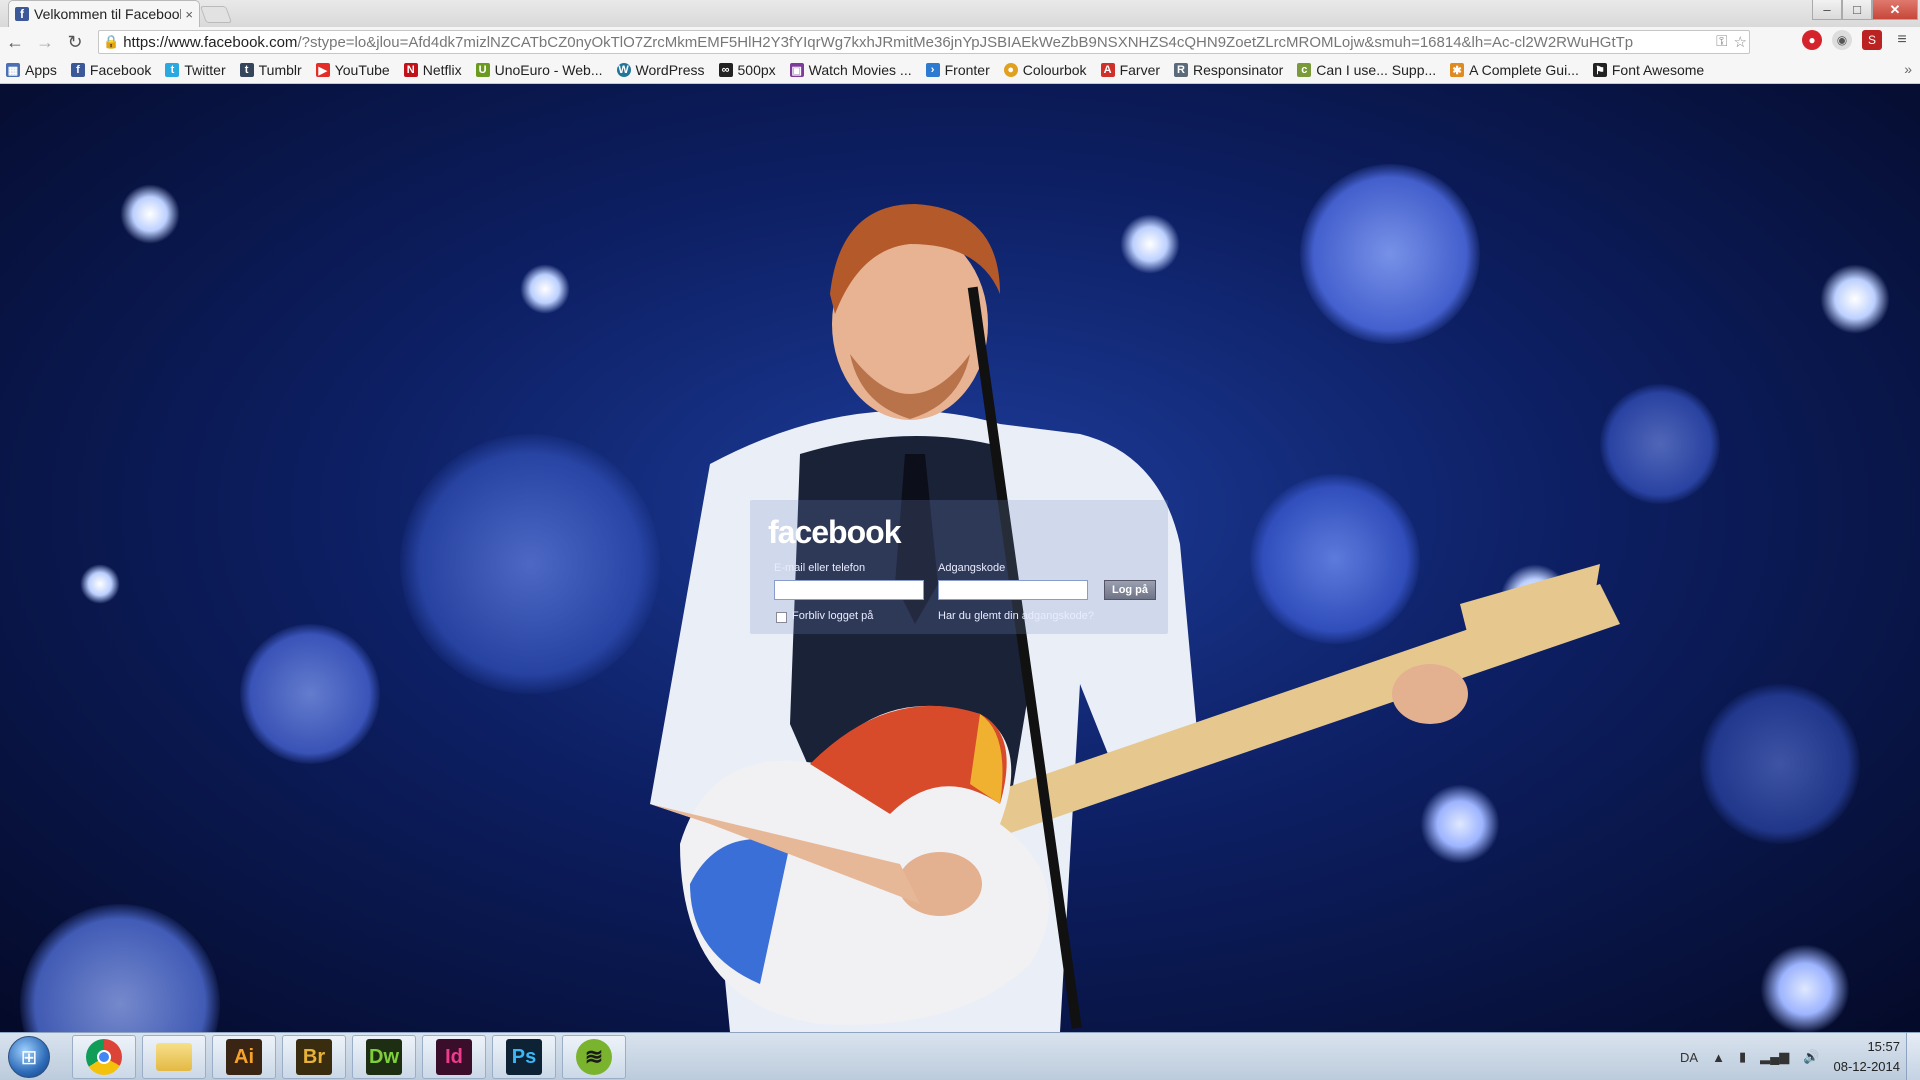 The image size is (1920, 1080). I want to click on window-controls: – □ ✕, so click(1865, 10).